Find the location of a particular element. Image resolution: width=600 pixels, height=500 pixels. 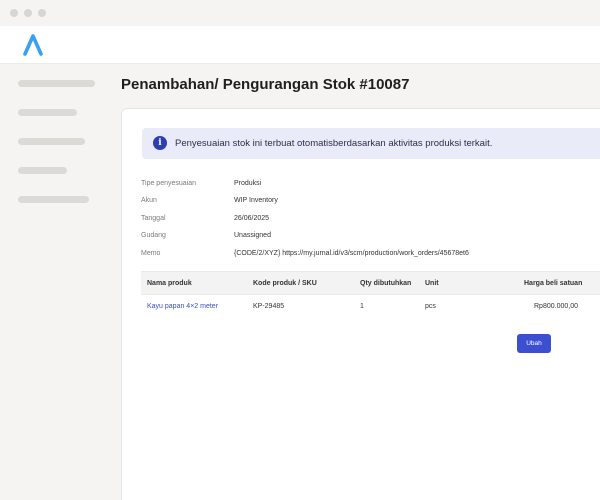

column-header-unit-price: Harga beli satuan is located at coordinates (553, 283).